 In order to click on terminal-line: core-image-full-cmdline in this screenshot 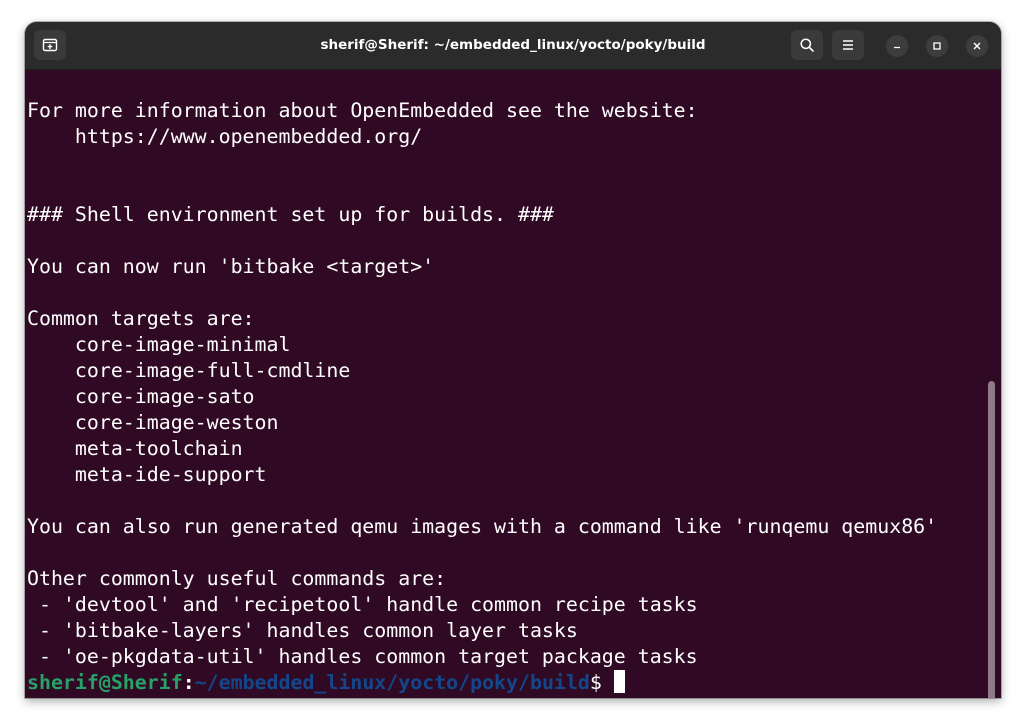, I will do `click(189, 370)`.